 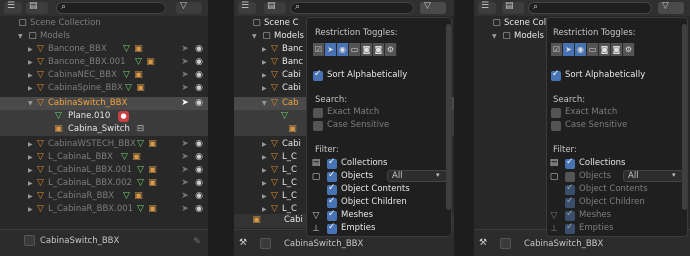 I want to click on tree-row-active: ▼ ▽ CabinaSwitch_BBX ➤ ◉, so click(x=104, y=103).